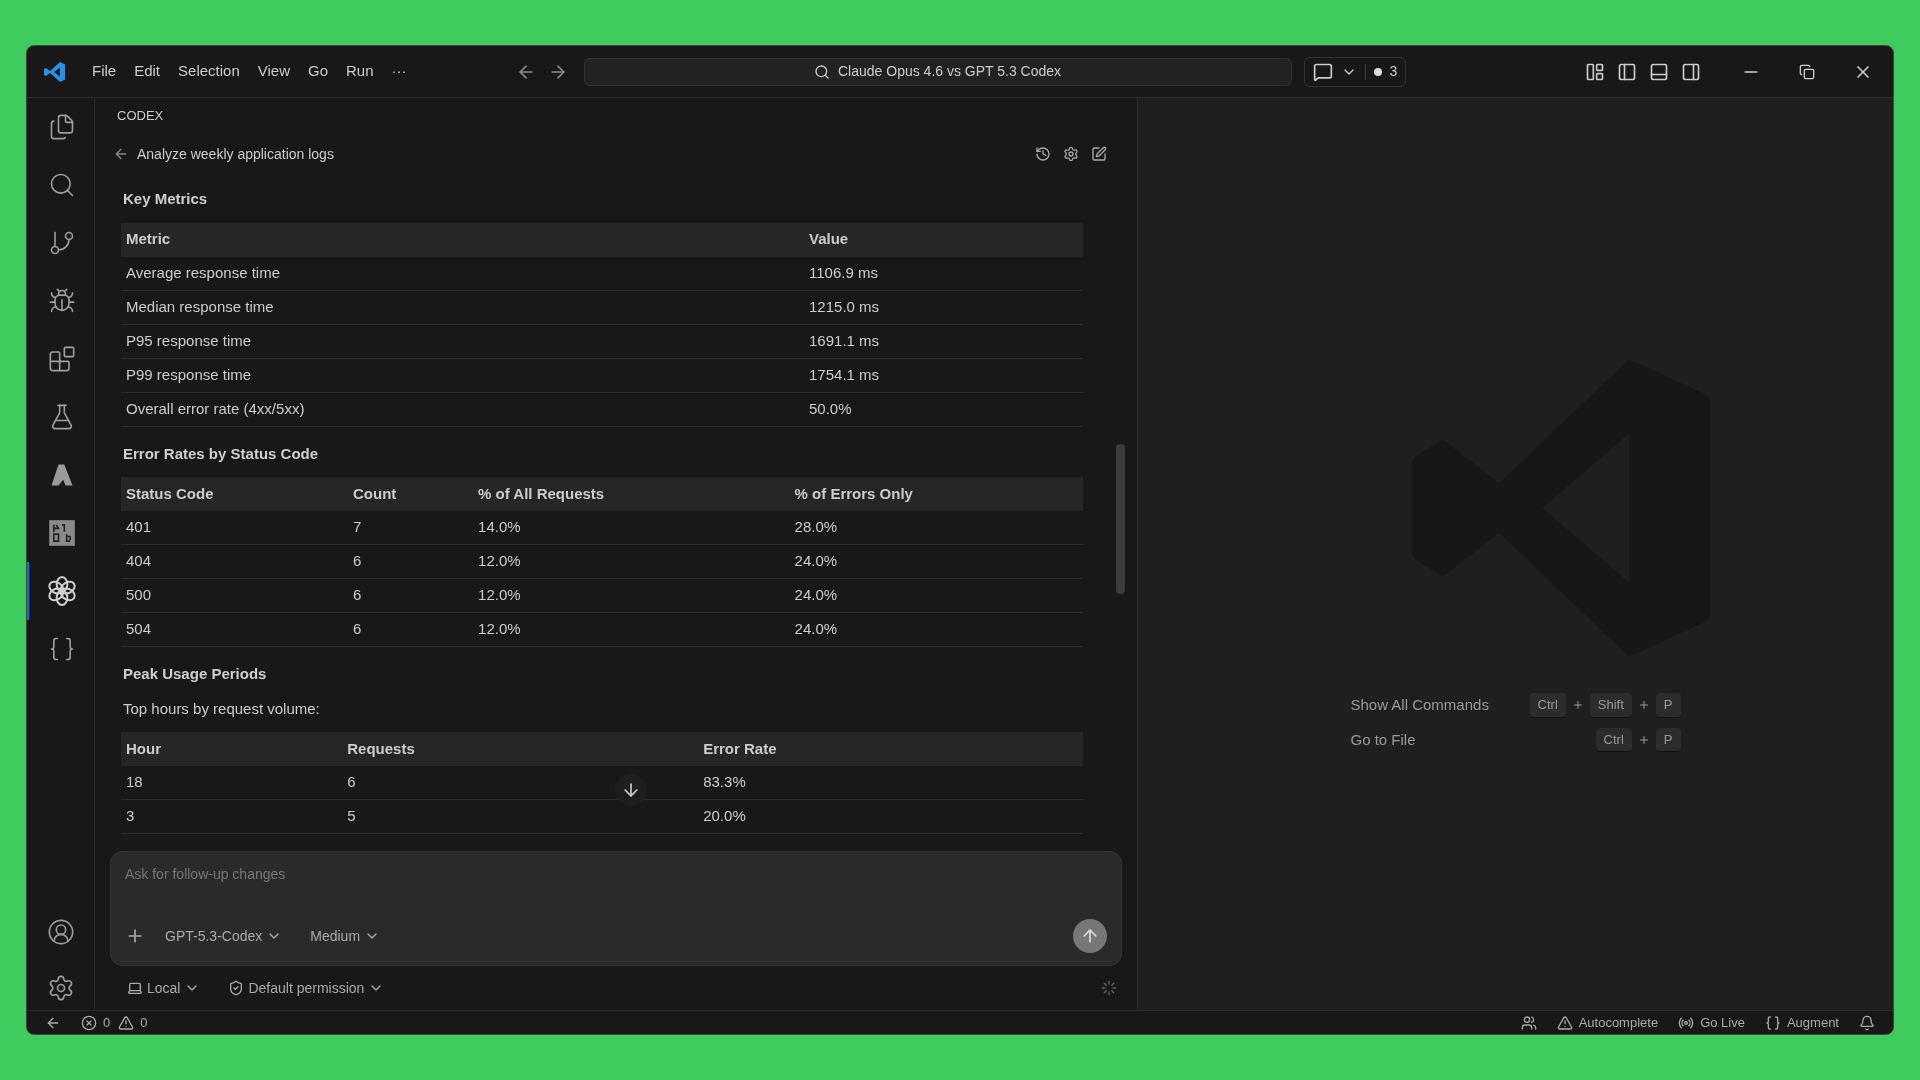  Describe the element at coordinates (89, 1022) in the screenshot. I see `error-icon` at that location.